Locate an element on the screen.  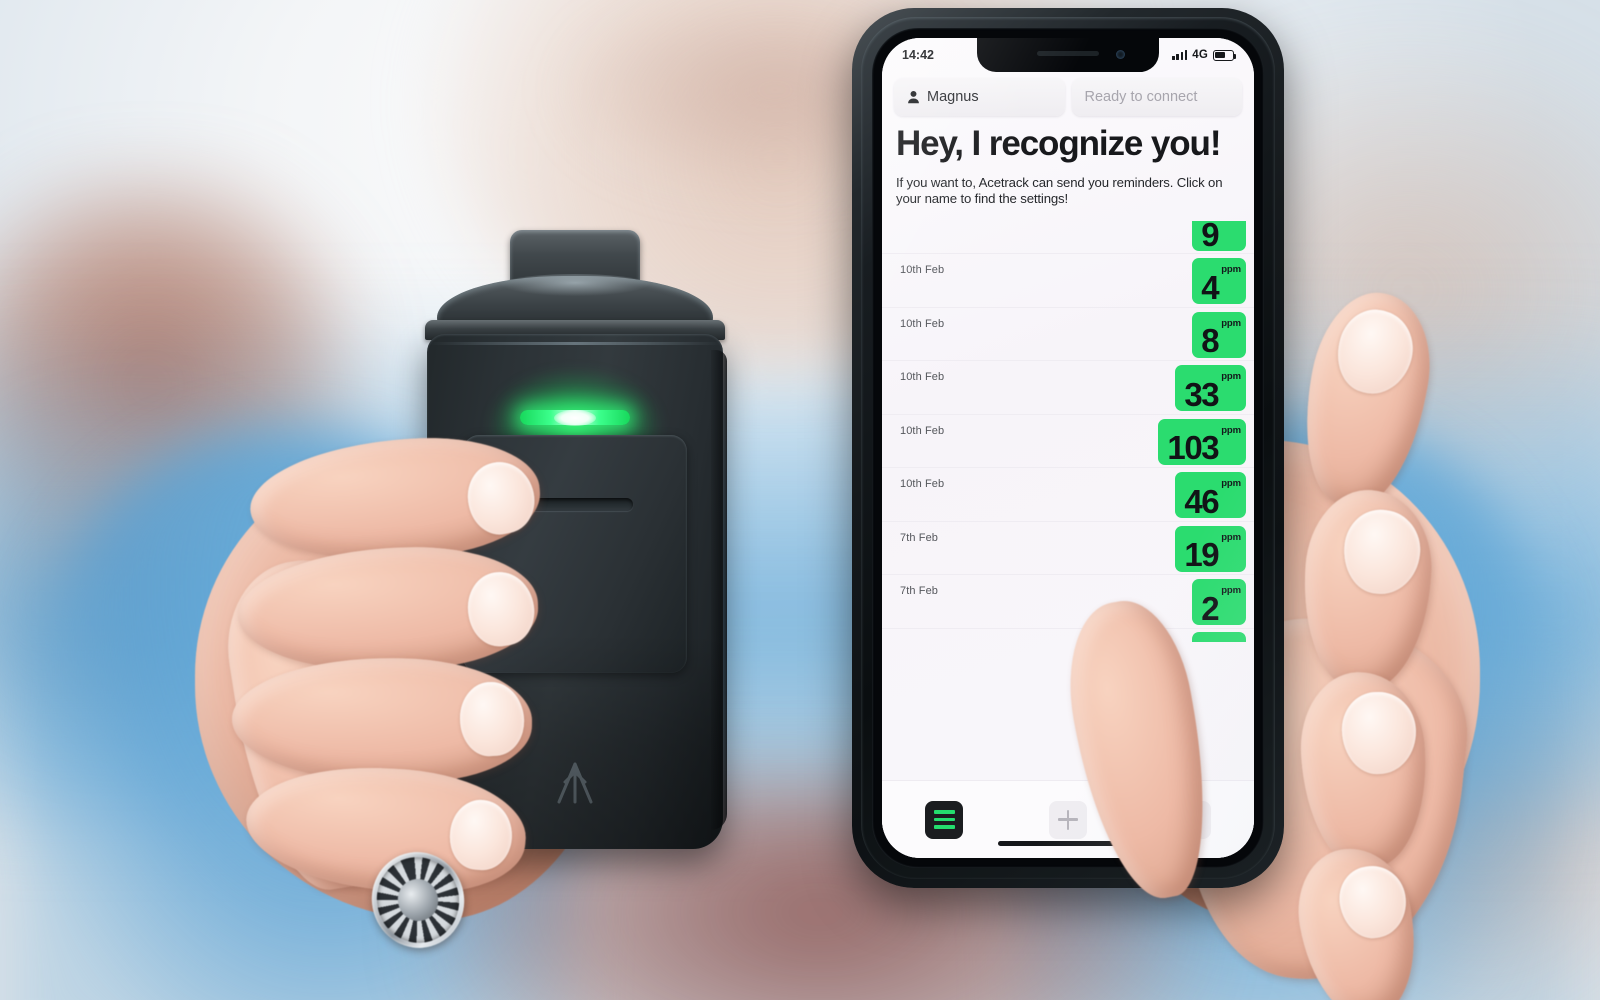
reading-value: 9 is located at coordinates (1210, 237).